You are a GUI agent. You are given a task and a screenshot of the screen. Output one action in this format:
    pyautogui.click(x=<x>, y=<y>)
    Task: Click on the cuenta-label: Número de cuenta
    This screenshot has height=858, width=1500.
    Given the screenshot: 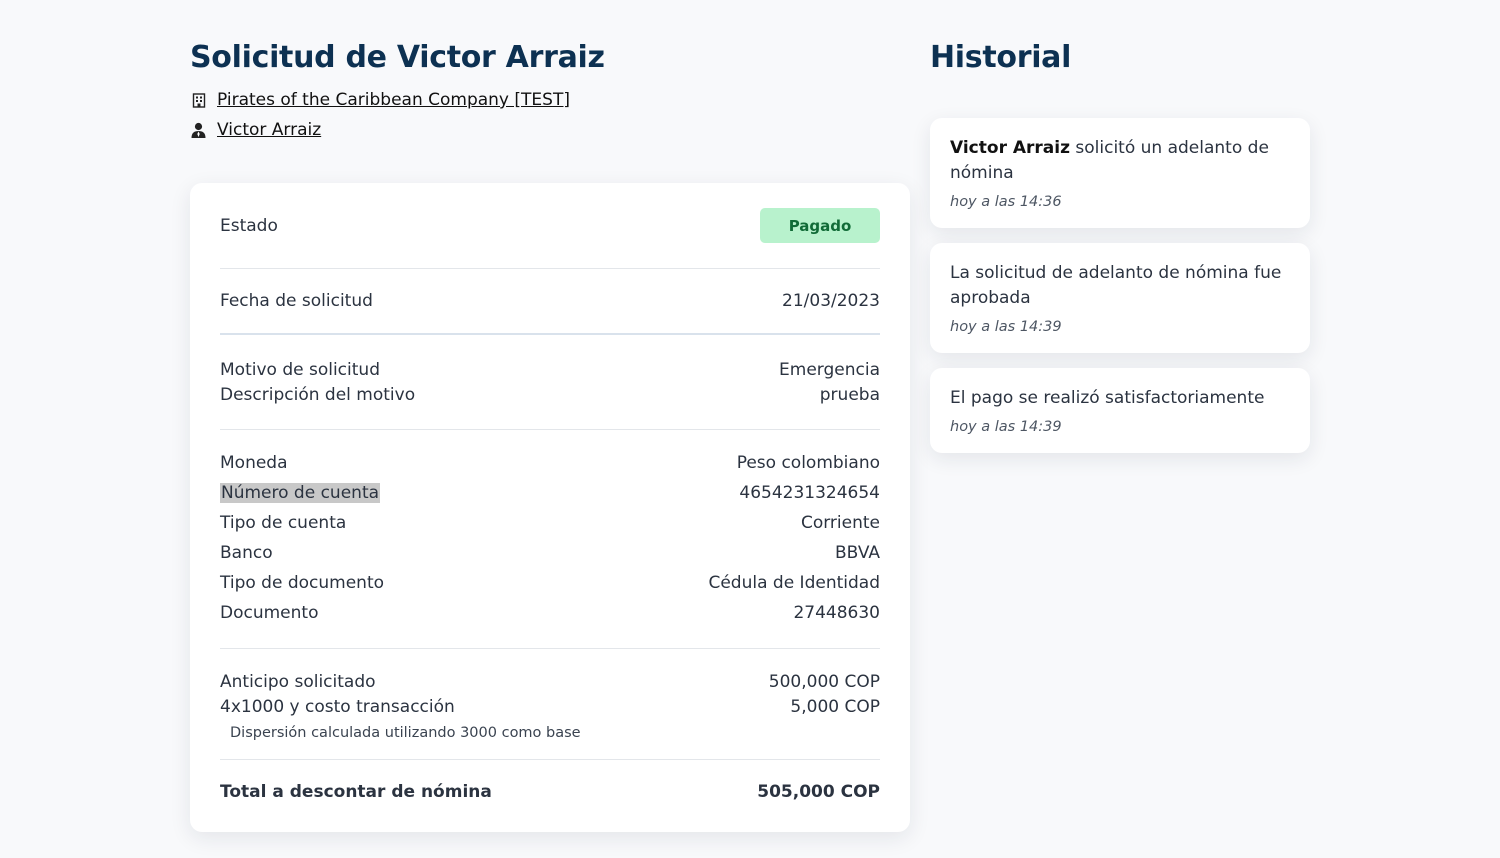 What is the action you would take?
    pyautogui.click(x=300, y=493)
    